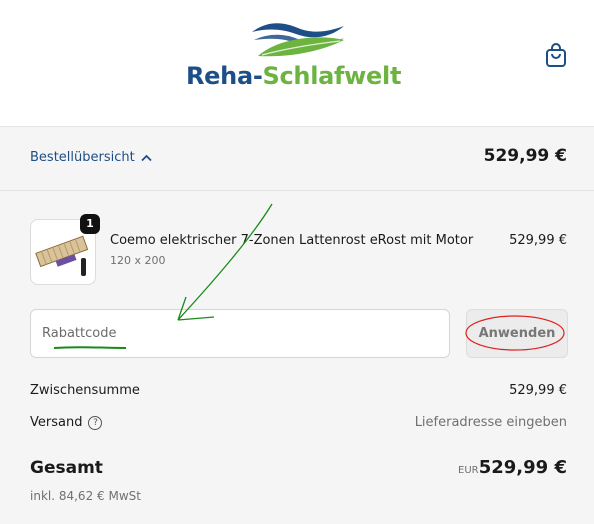  I want to click on subtotal-value: 529,99 €, so click(538, 390).